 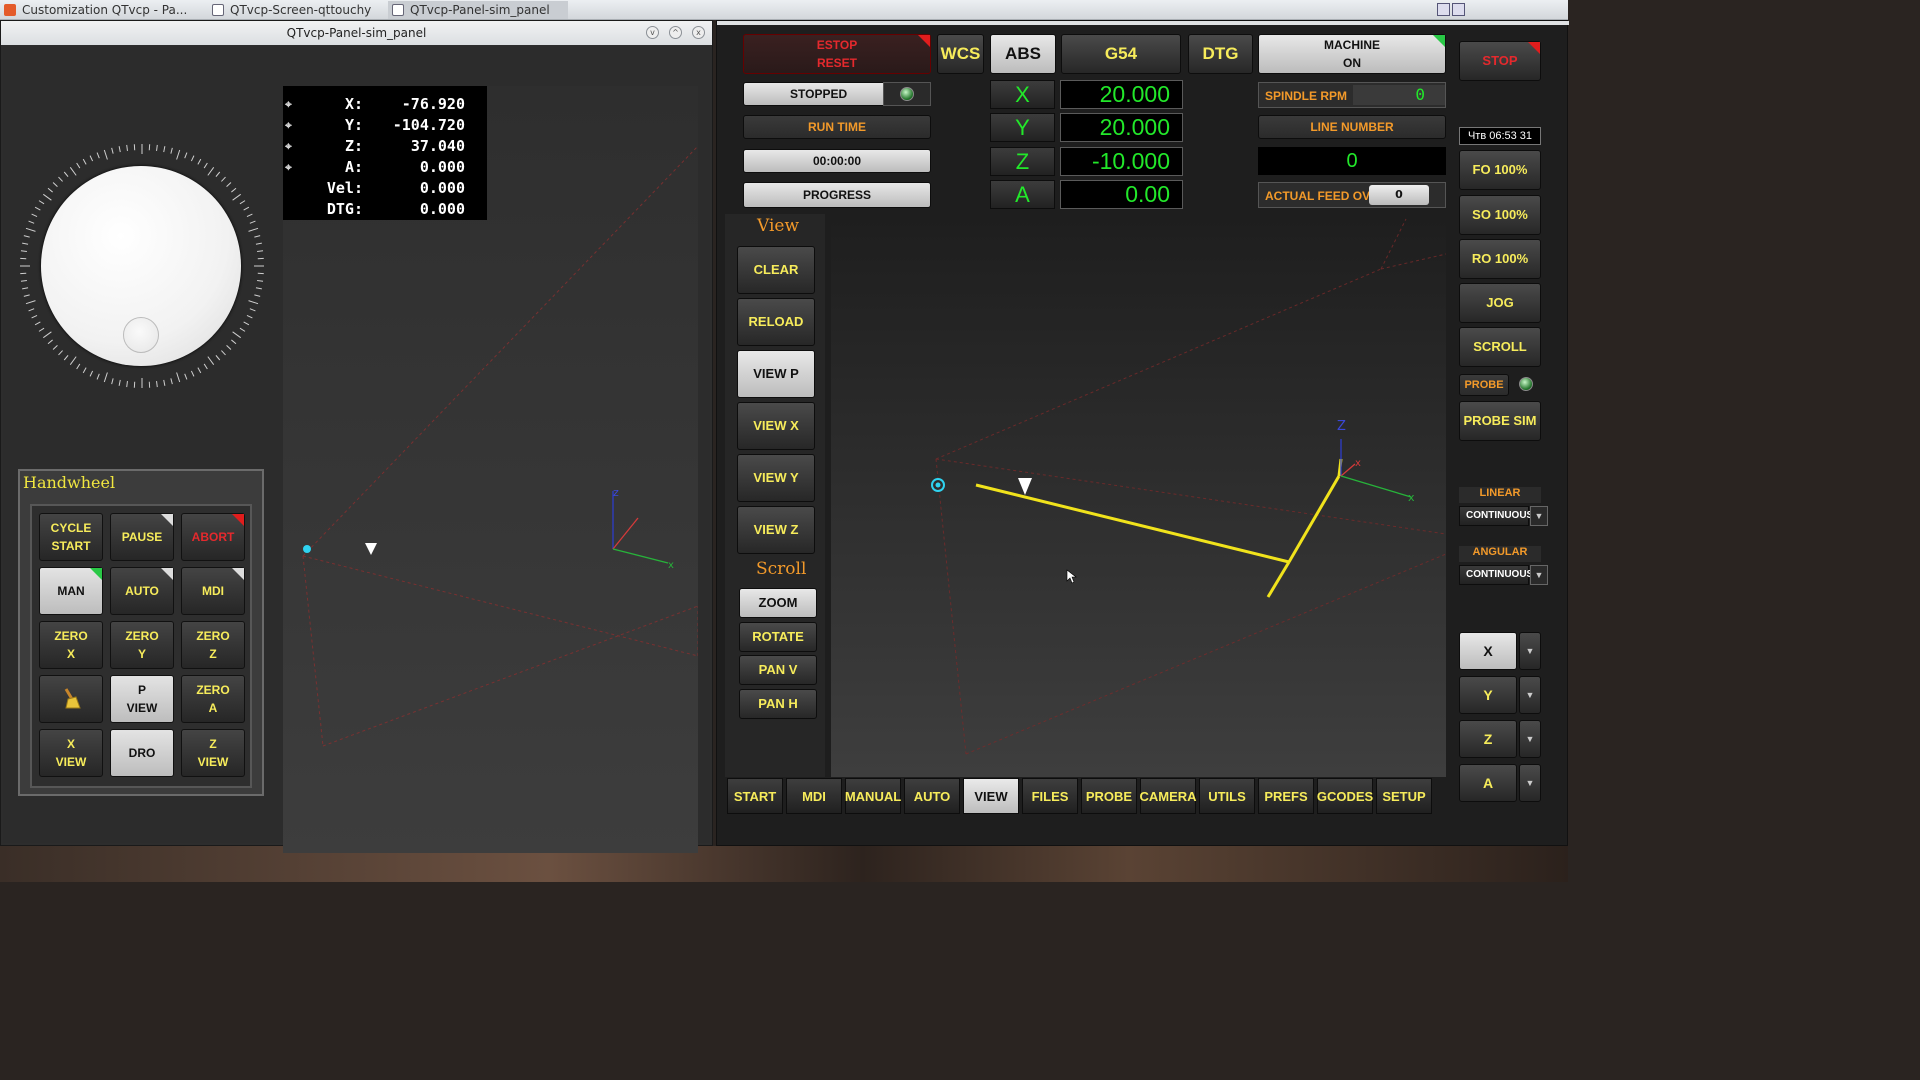 I want to click on estop-reset-button: ESTOP RESET, so click(x=837, y=54).